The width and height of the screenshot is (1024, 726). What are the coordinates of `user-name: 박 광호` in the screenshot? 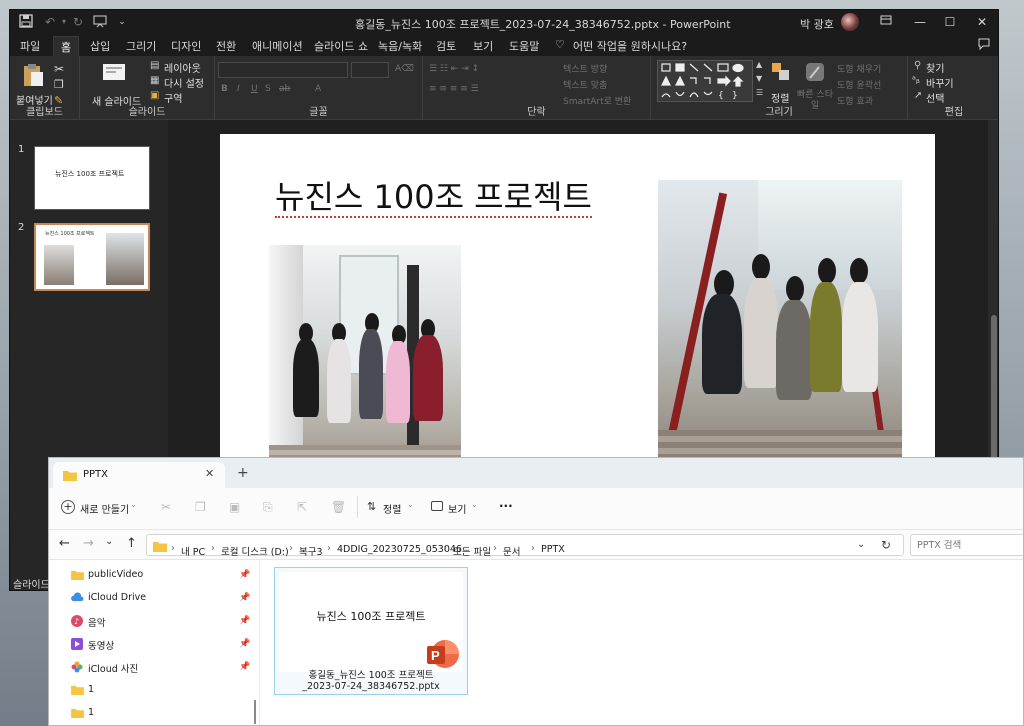 It's located at (817, 24).